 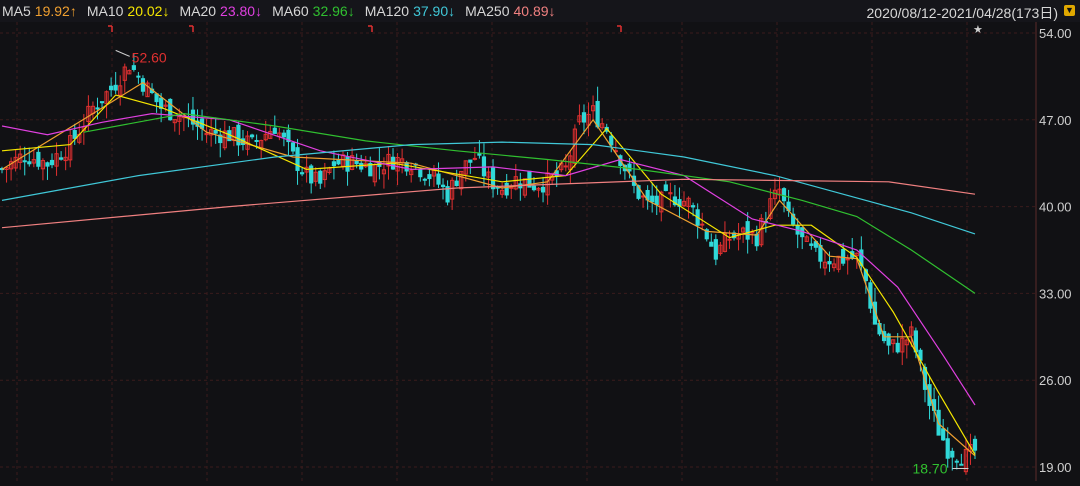 What do you see at coordinates (1055, 120) in the screenshot?
I see `y-tick-label: 47.00` at bounding box center [1055, 120].